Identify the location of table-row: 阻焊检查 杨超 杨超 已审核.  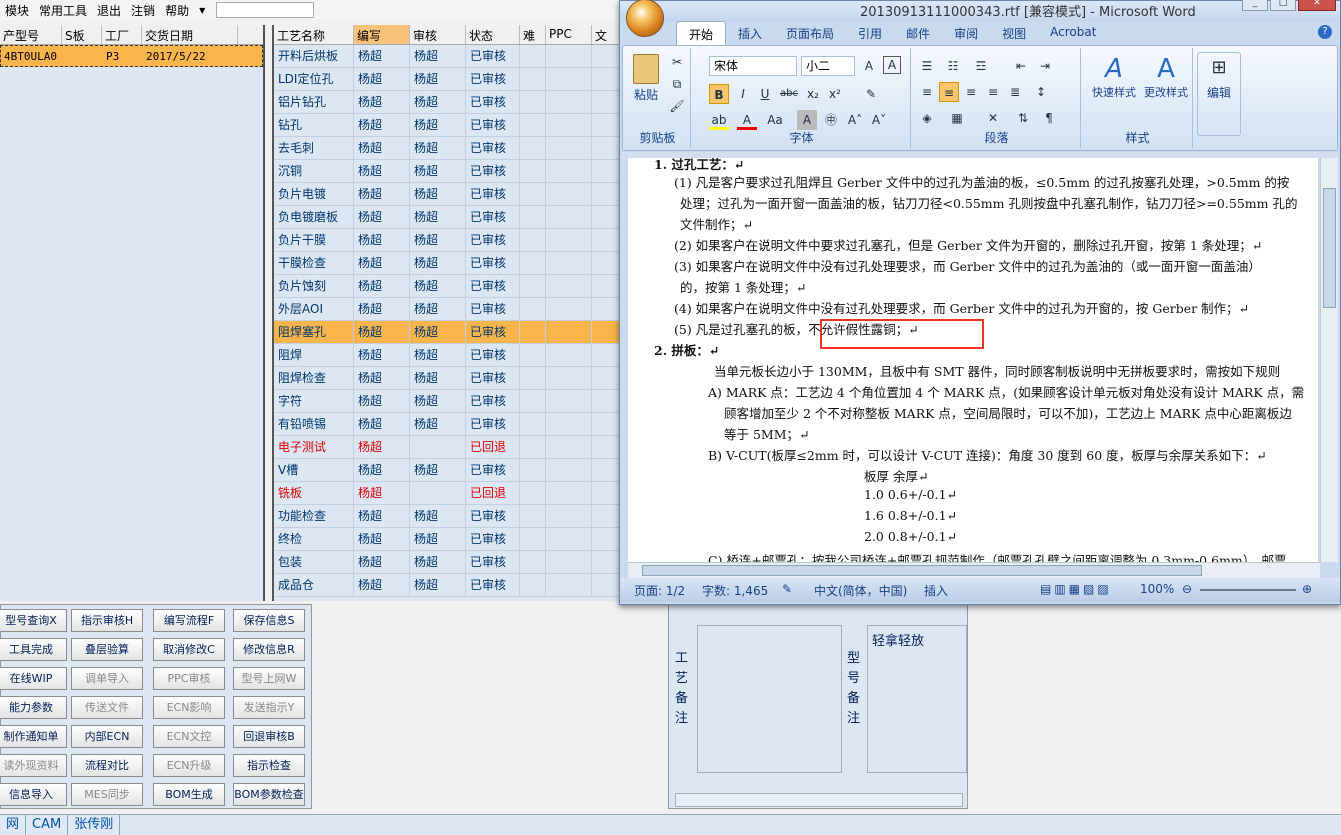
(448, 378).